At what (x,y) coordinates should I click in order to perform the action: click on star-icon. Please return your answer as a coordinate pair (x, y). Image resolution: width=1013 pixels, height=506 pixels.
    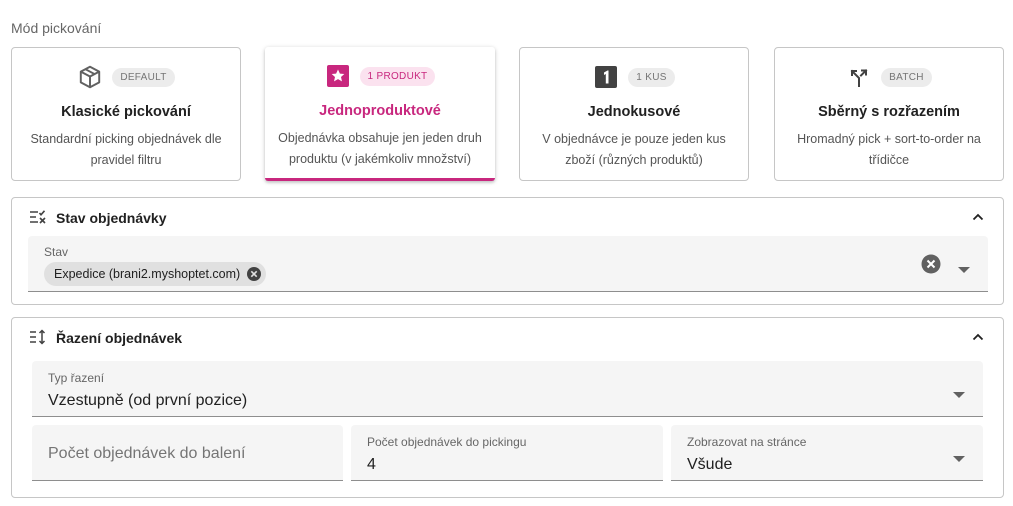
    Looking at the image, I should click on (338, 76).